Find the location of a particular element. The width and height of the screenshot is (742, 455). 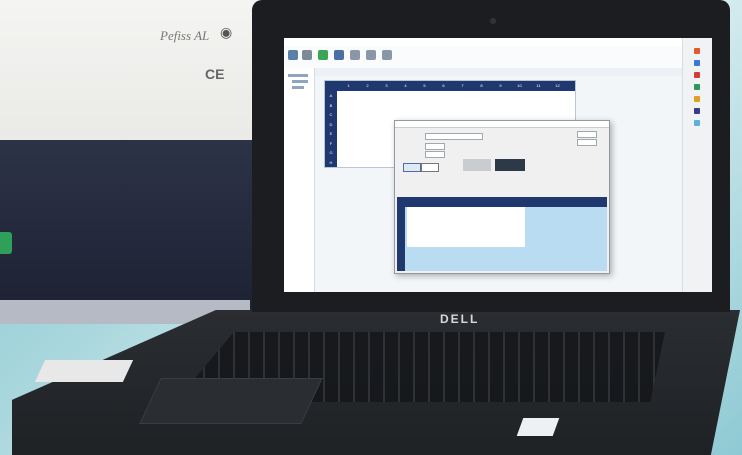

run-icon is located at coordinates (323, 55).